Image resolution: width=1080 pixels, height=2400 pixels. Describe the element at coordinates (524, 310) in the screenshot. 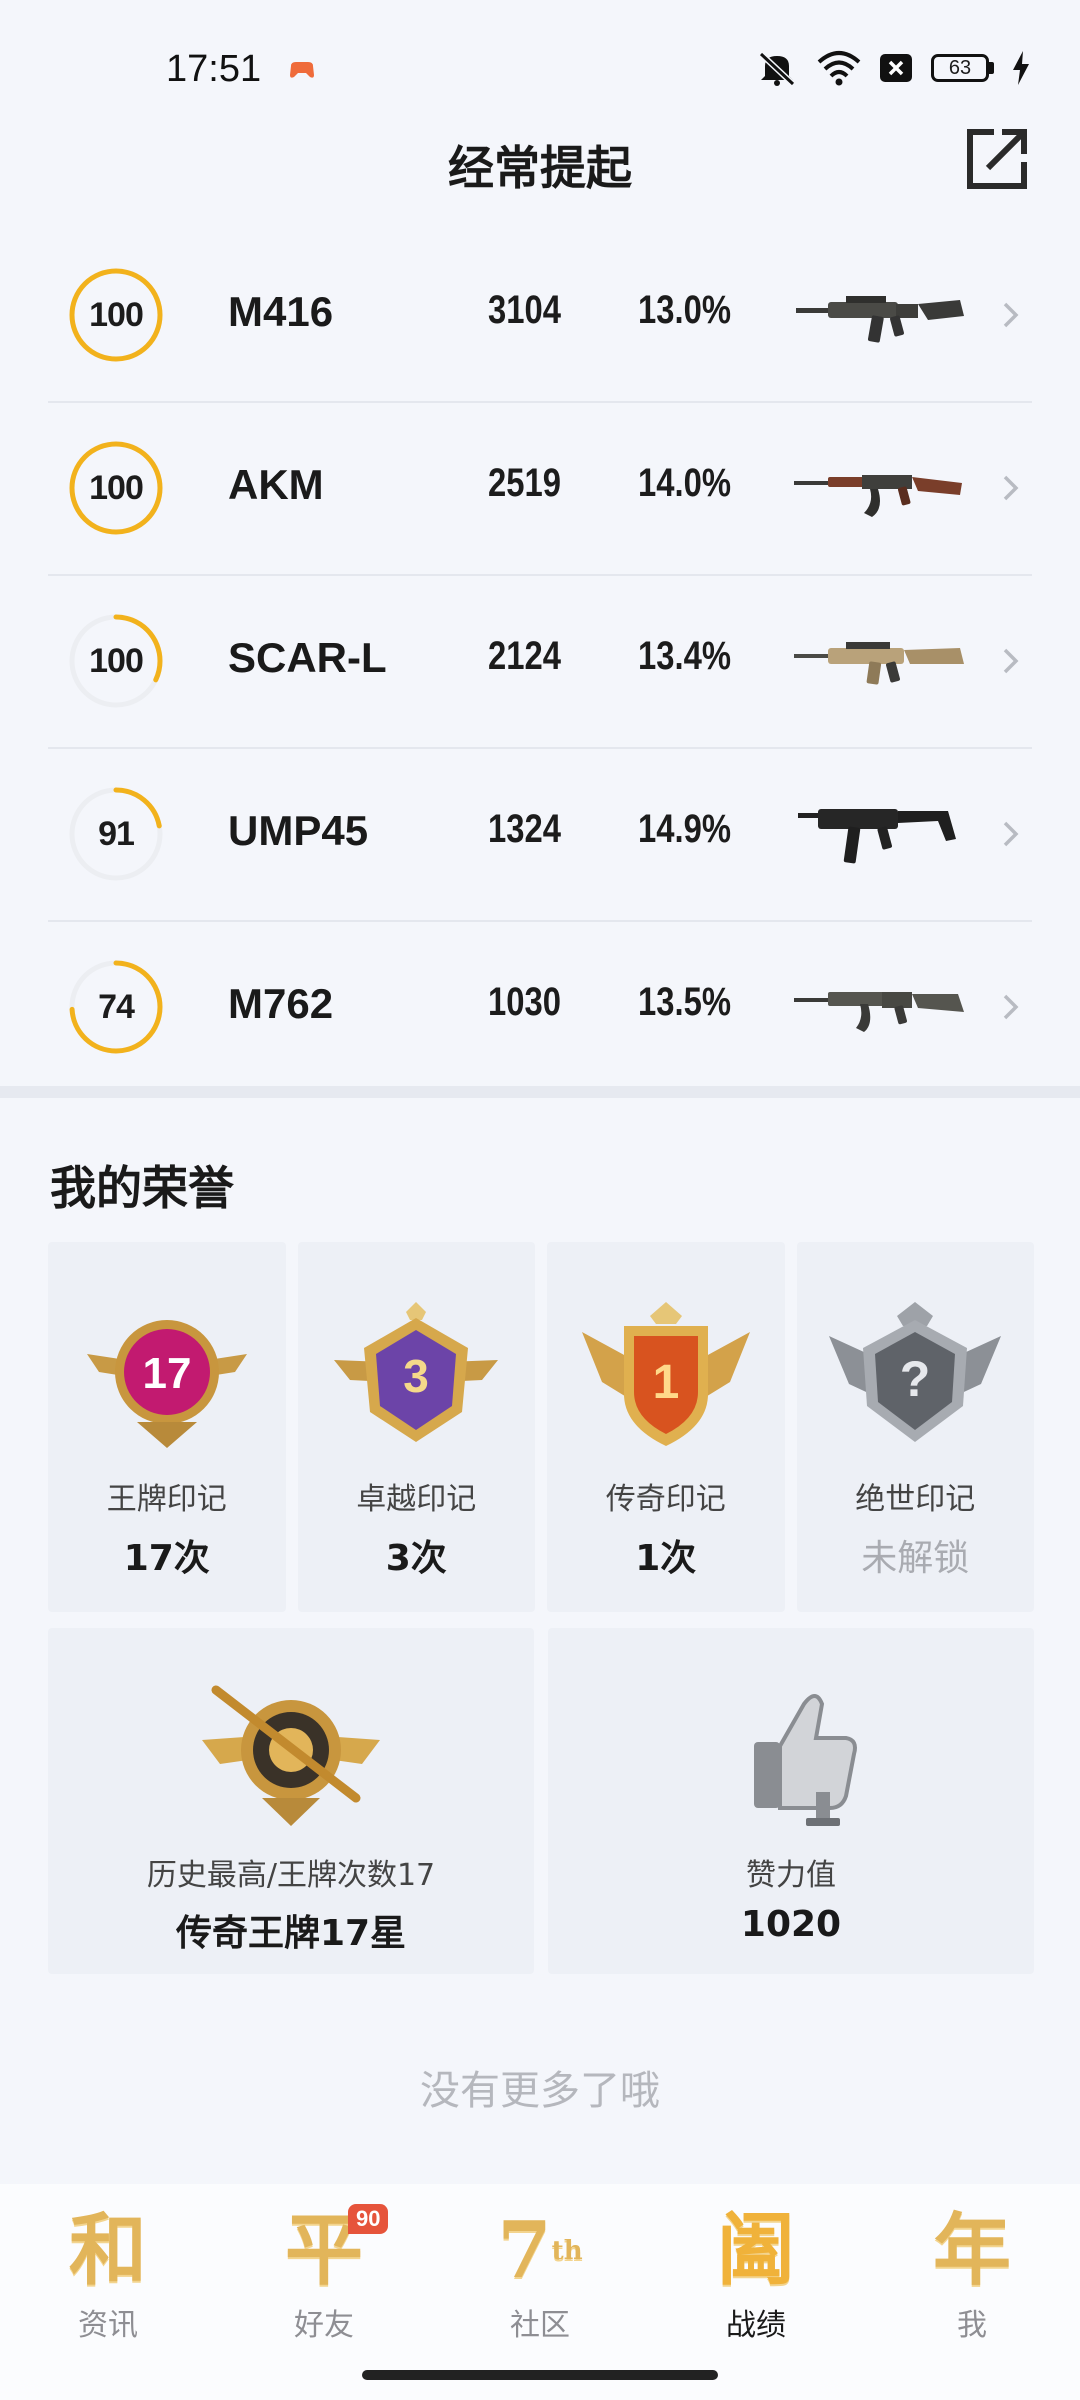

I see `weapon-count: 3104` at that location.